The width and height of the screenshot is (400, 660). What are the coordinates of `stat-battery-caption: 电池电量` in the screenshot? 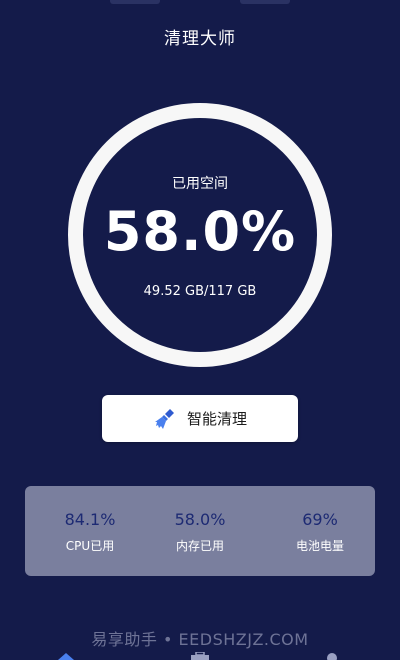 It's located at (319, 546).